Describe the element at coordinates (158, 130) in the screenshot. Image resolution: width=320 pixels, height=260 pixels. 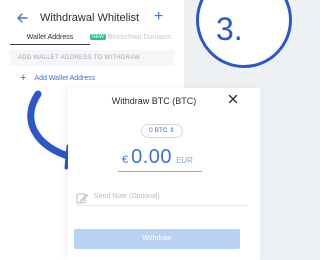
I see `crypto-amount-label: 0 BTC` at that location.